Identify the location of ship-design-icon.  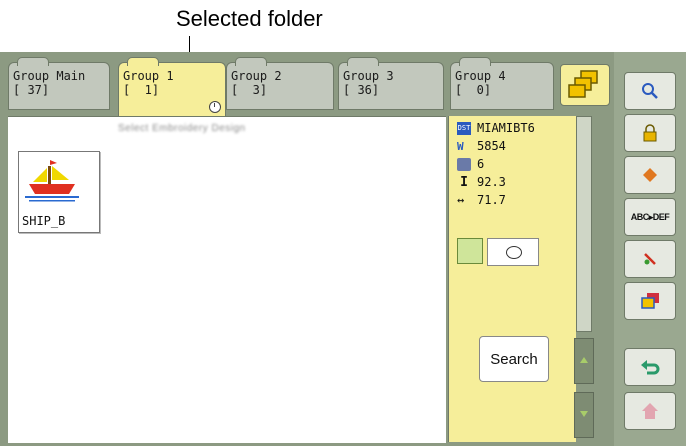
(52, 181).